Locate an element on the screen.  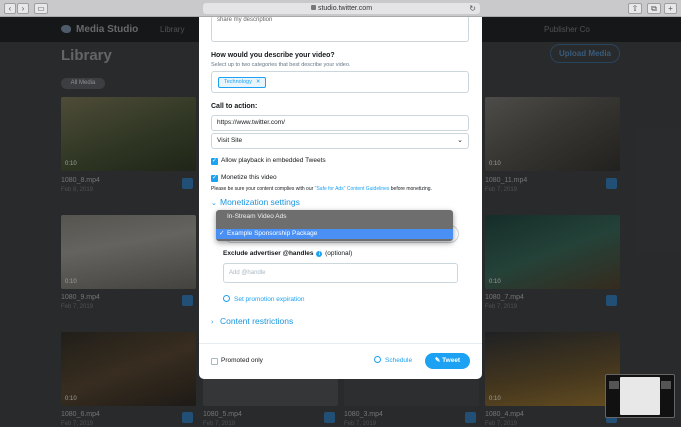
schedule-button: Schedule is located at coordinates (393, 360).